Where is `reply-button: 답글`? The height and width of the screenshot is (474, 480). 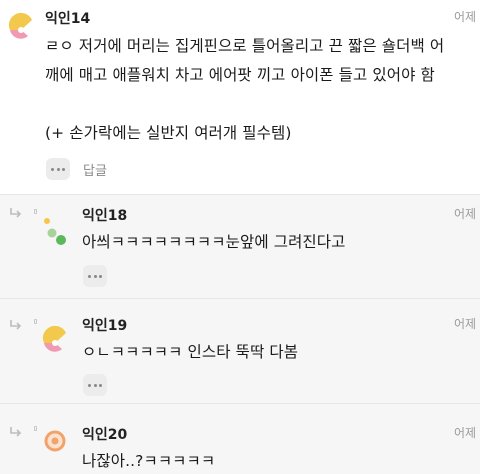 reply-button: 답글 is located at coordinates (95, 169).